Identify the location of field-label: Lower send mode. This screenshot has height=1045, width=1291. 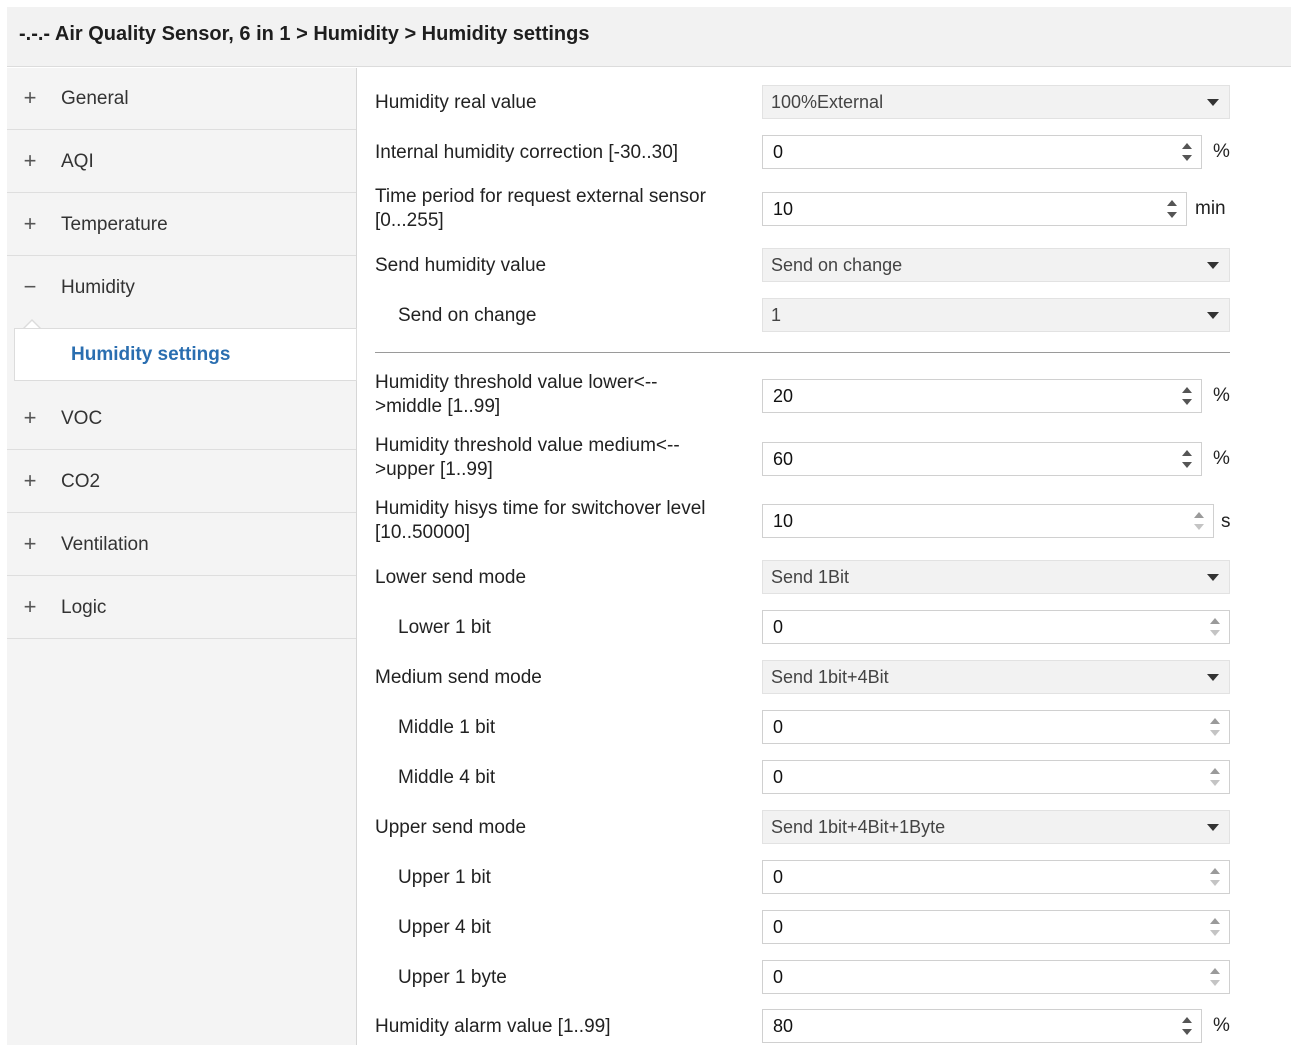
(451, 577).